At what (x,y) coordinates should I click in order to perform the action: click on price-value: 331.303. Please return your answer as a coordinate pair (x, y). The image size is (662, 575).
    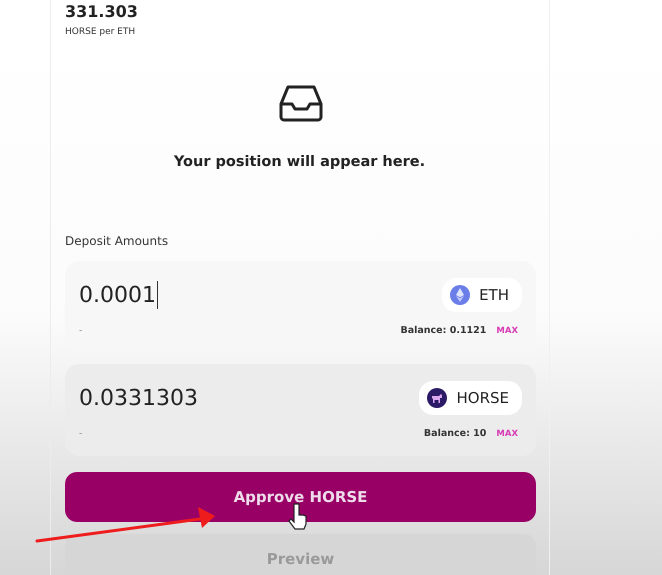
    Looking at the image, I should click on (102, 12).